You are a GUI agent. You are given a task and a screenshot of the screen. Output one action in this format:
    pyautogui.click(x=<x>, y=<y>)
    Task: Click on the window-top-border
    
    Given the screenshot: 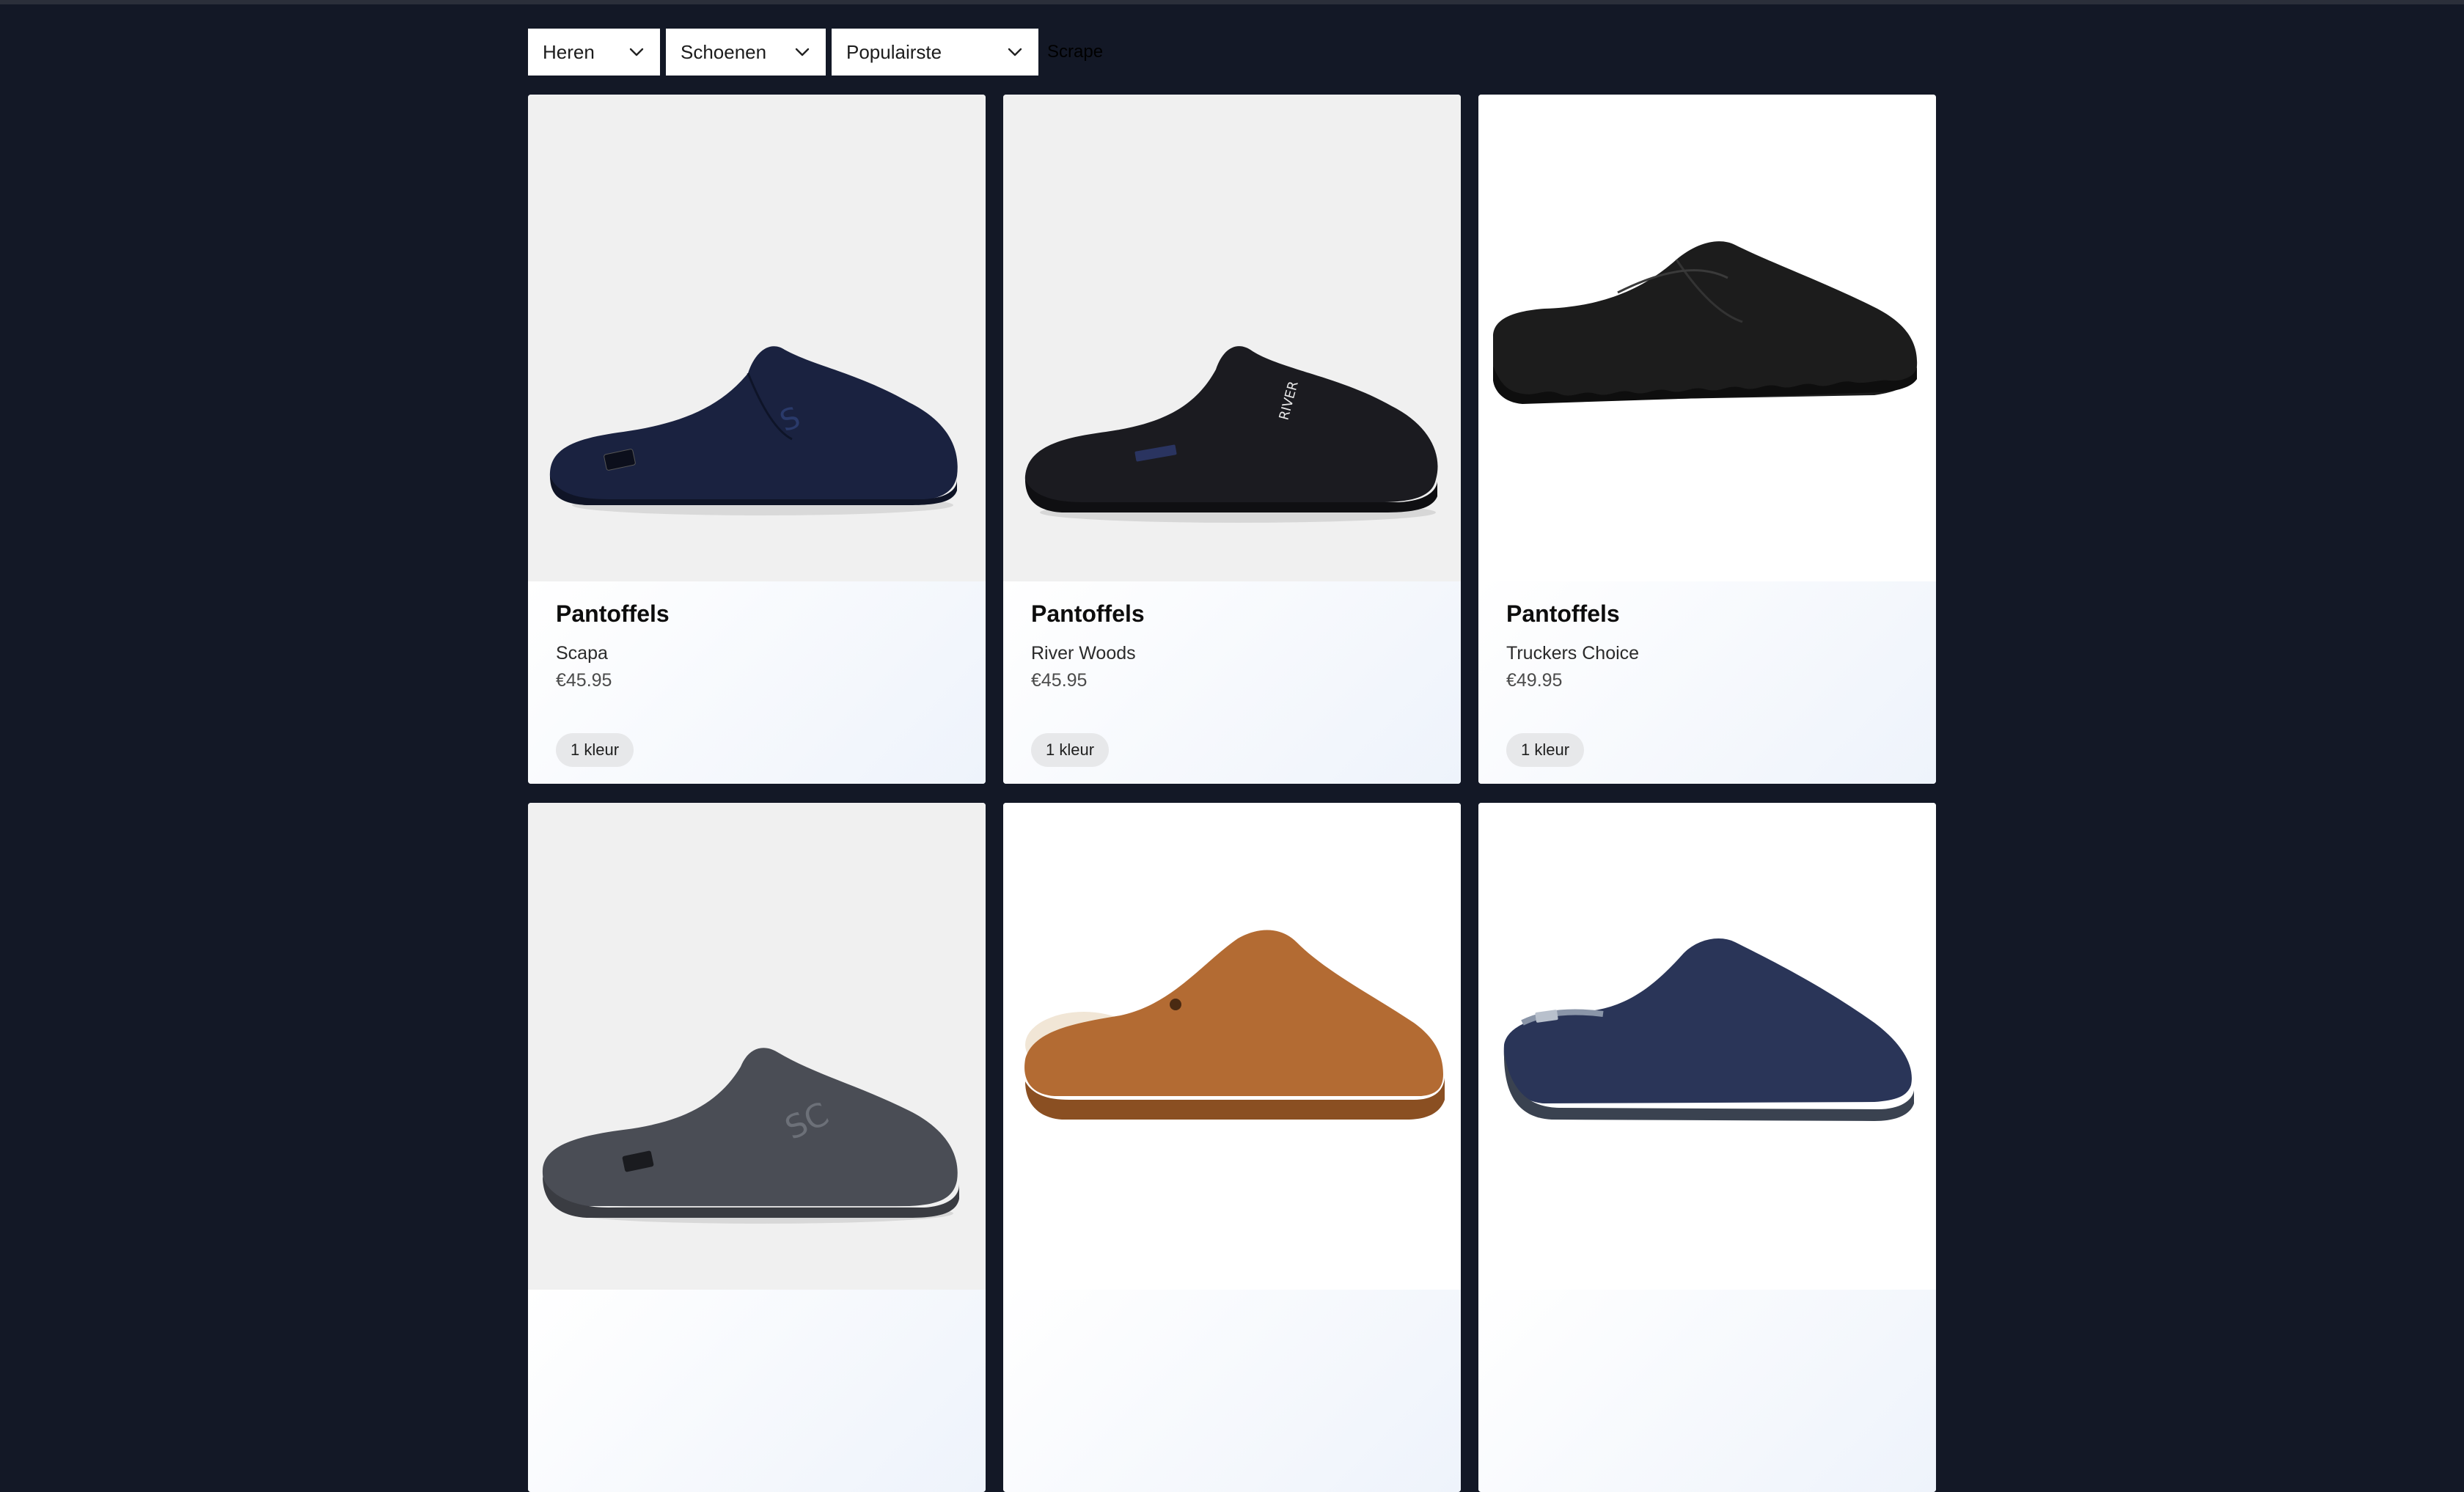 What is the action you would take?
    pyautogui.click(x=1232, y=2)
    